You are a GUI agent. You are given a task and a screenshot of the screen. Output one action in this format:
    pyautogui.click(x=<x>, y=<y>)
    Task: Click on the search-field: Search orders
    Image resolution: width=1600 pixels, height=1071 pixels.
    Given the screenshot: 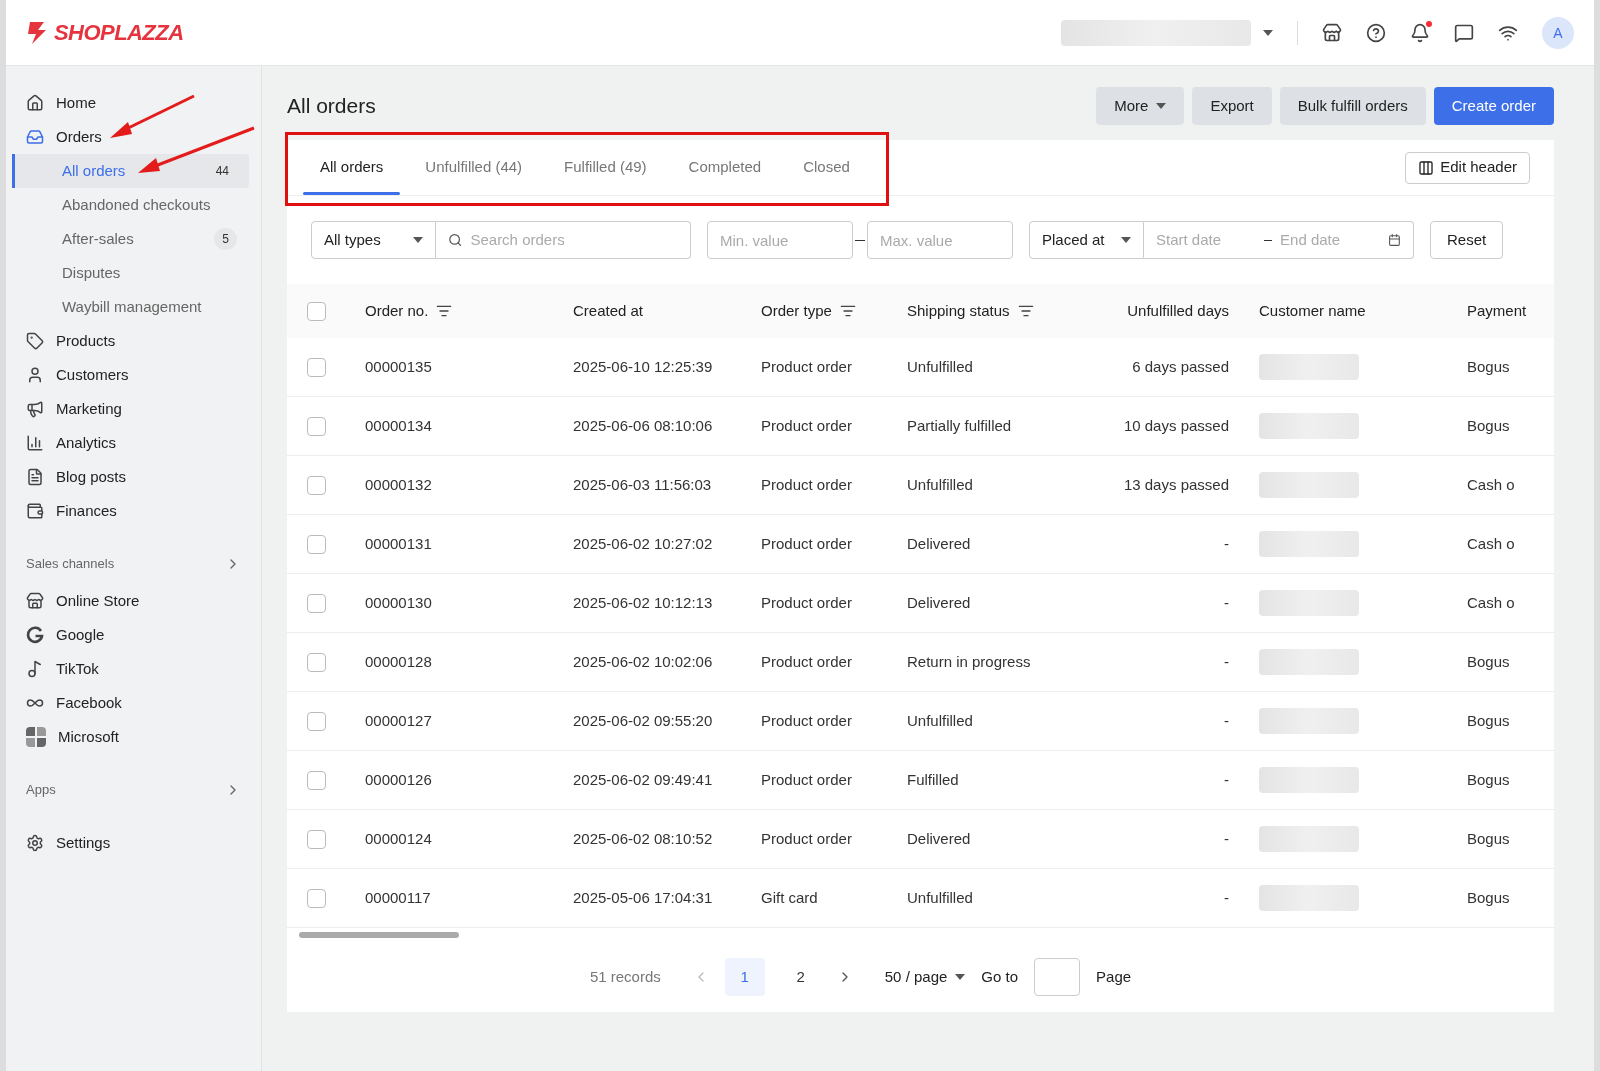 What is the action you would take?
    pyautogui.click(x=563, y=240)
    